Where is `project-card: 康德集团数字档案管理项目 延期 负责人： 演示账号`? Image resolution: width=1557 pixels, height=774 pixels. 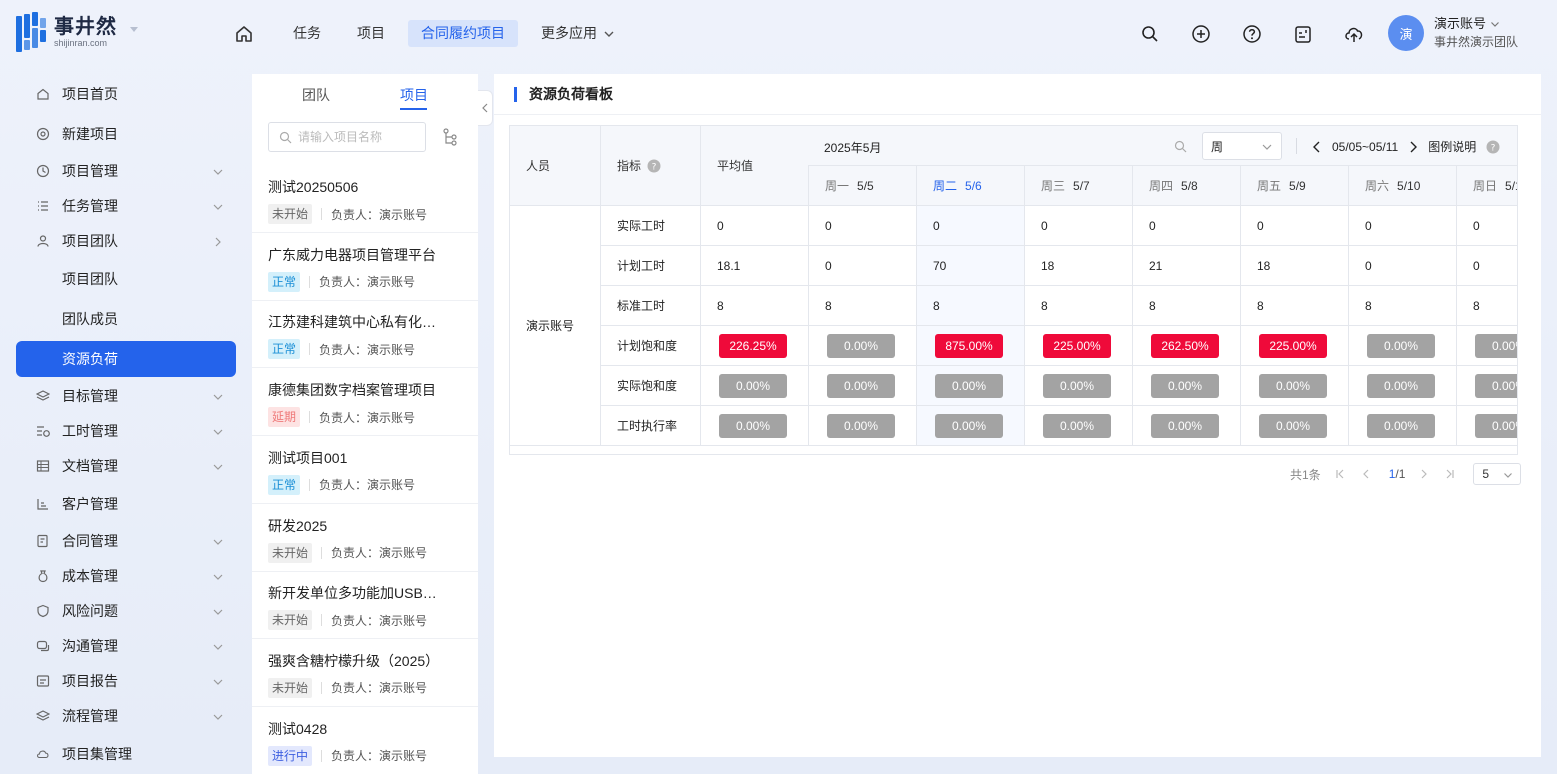 project-card: 康德集团数字档案管理项目 延期 负责人： 演示账号 is located at coordinates (365, 403).